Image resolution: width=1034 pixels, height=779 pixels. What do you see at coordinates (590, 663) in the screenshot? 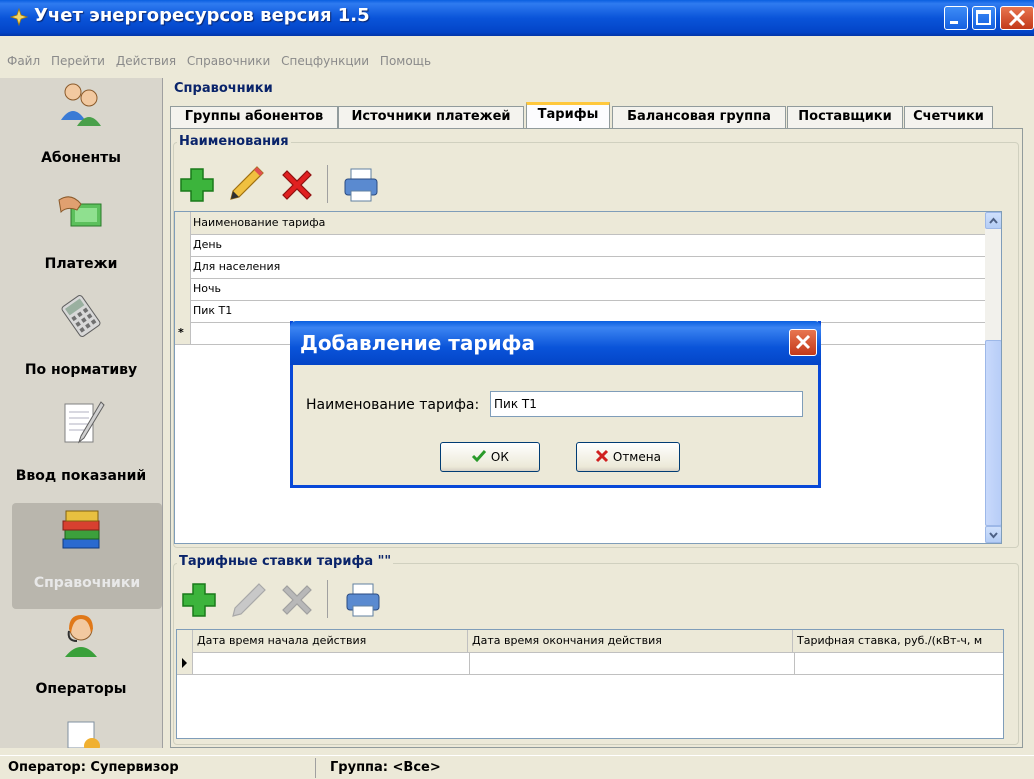
I see `table-row` at bounding box center [590, 663].